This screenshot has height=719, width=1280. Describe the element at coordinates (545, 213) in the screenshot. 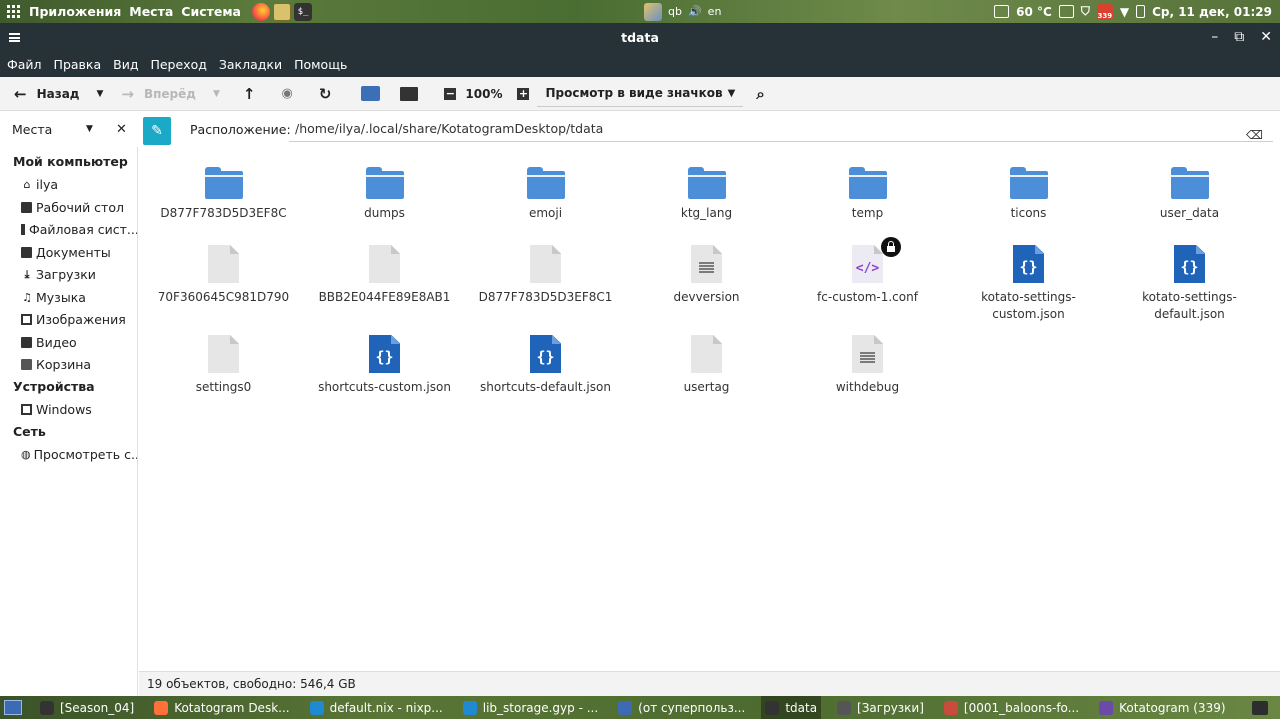

I see `file-name: emoji` at that location.